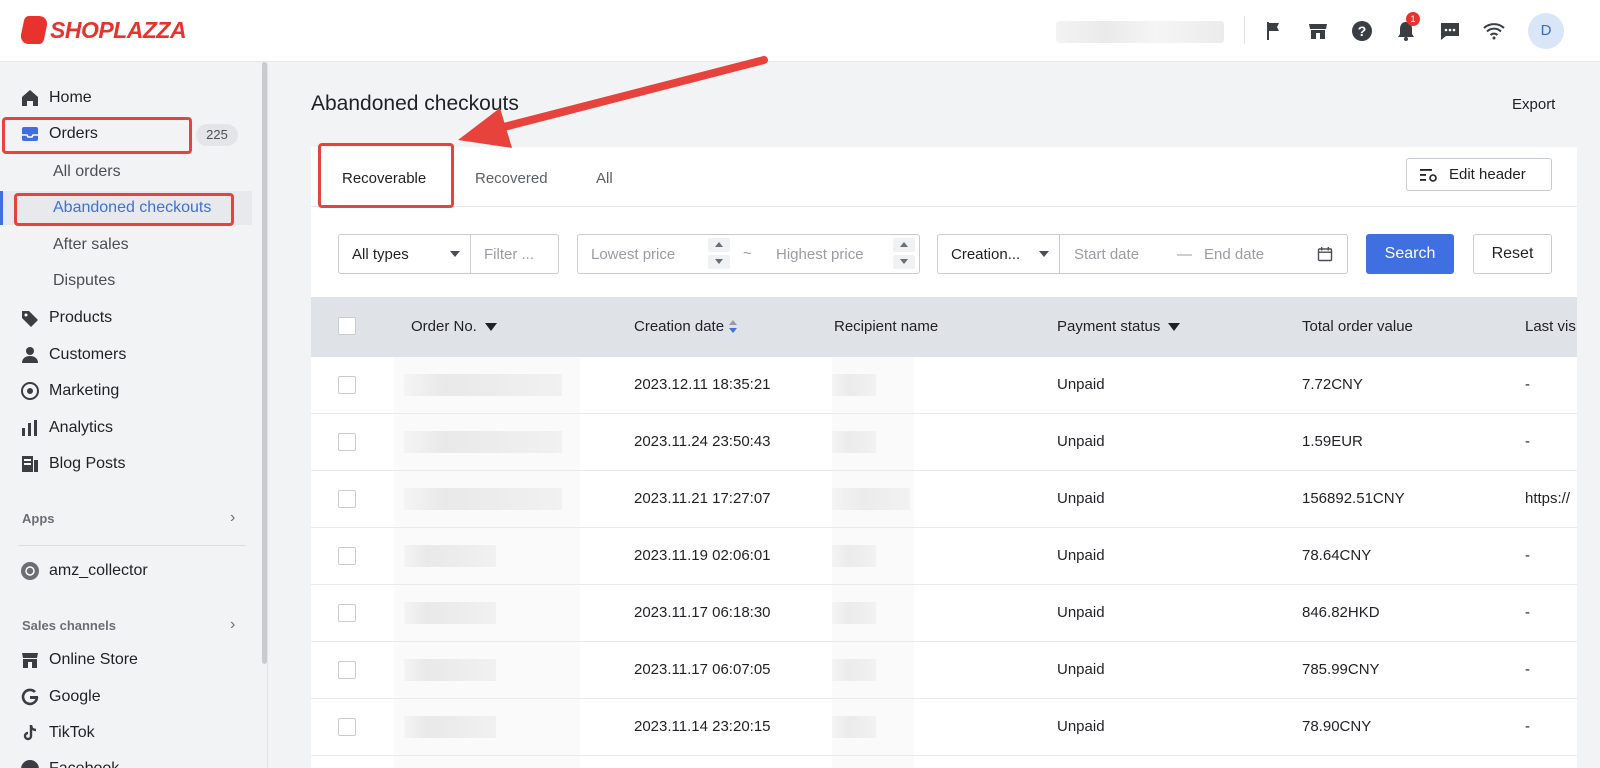 Image resolution: width=1600 pixels, height=768 pixels. What do you see at coordinates (1548, 498) in the screenshot?
I see `last-visit-cell: https://` at bounding box center [1548, 498].